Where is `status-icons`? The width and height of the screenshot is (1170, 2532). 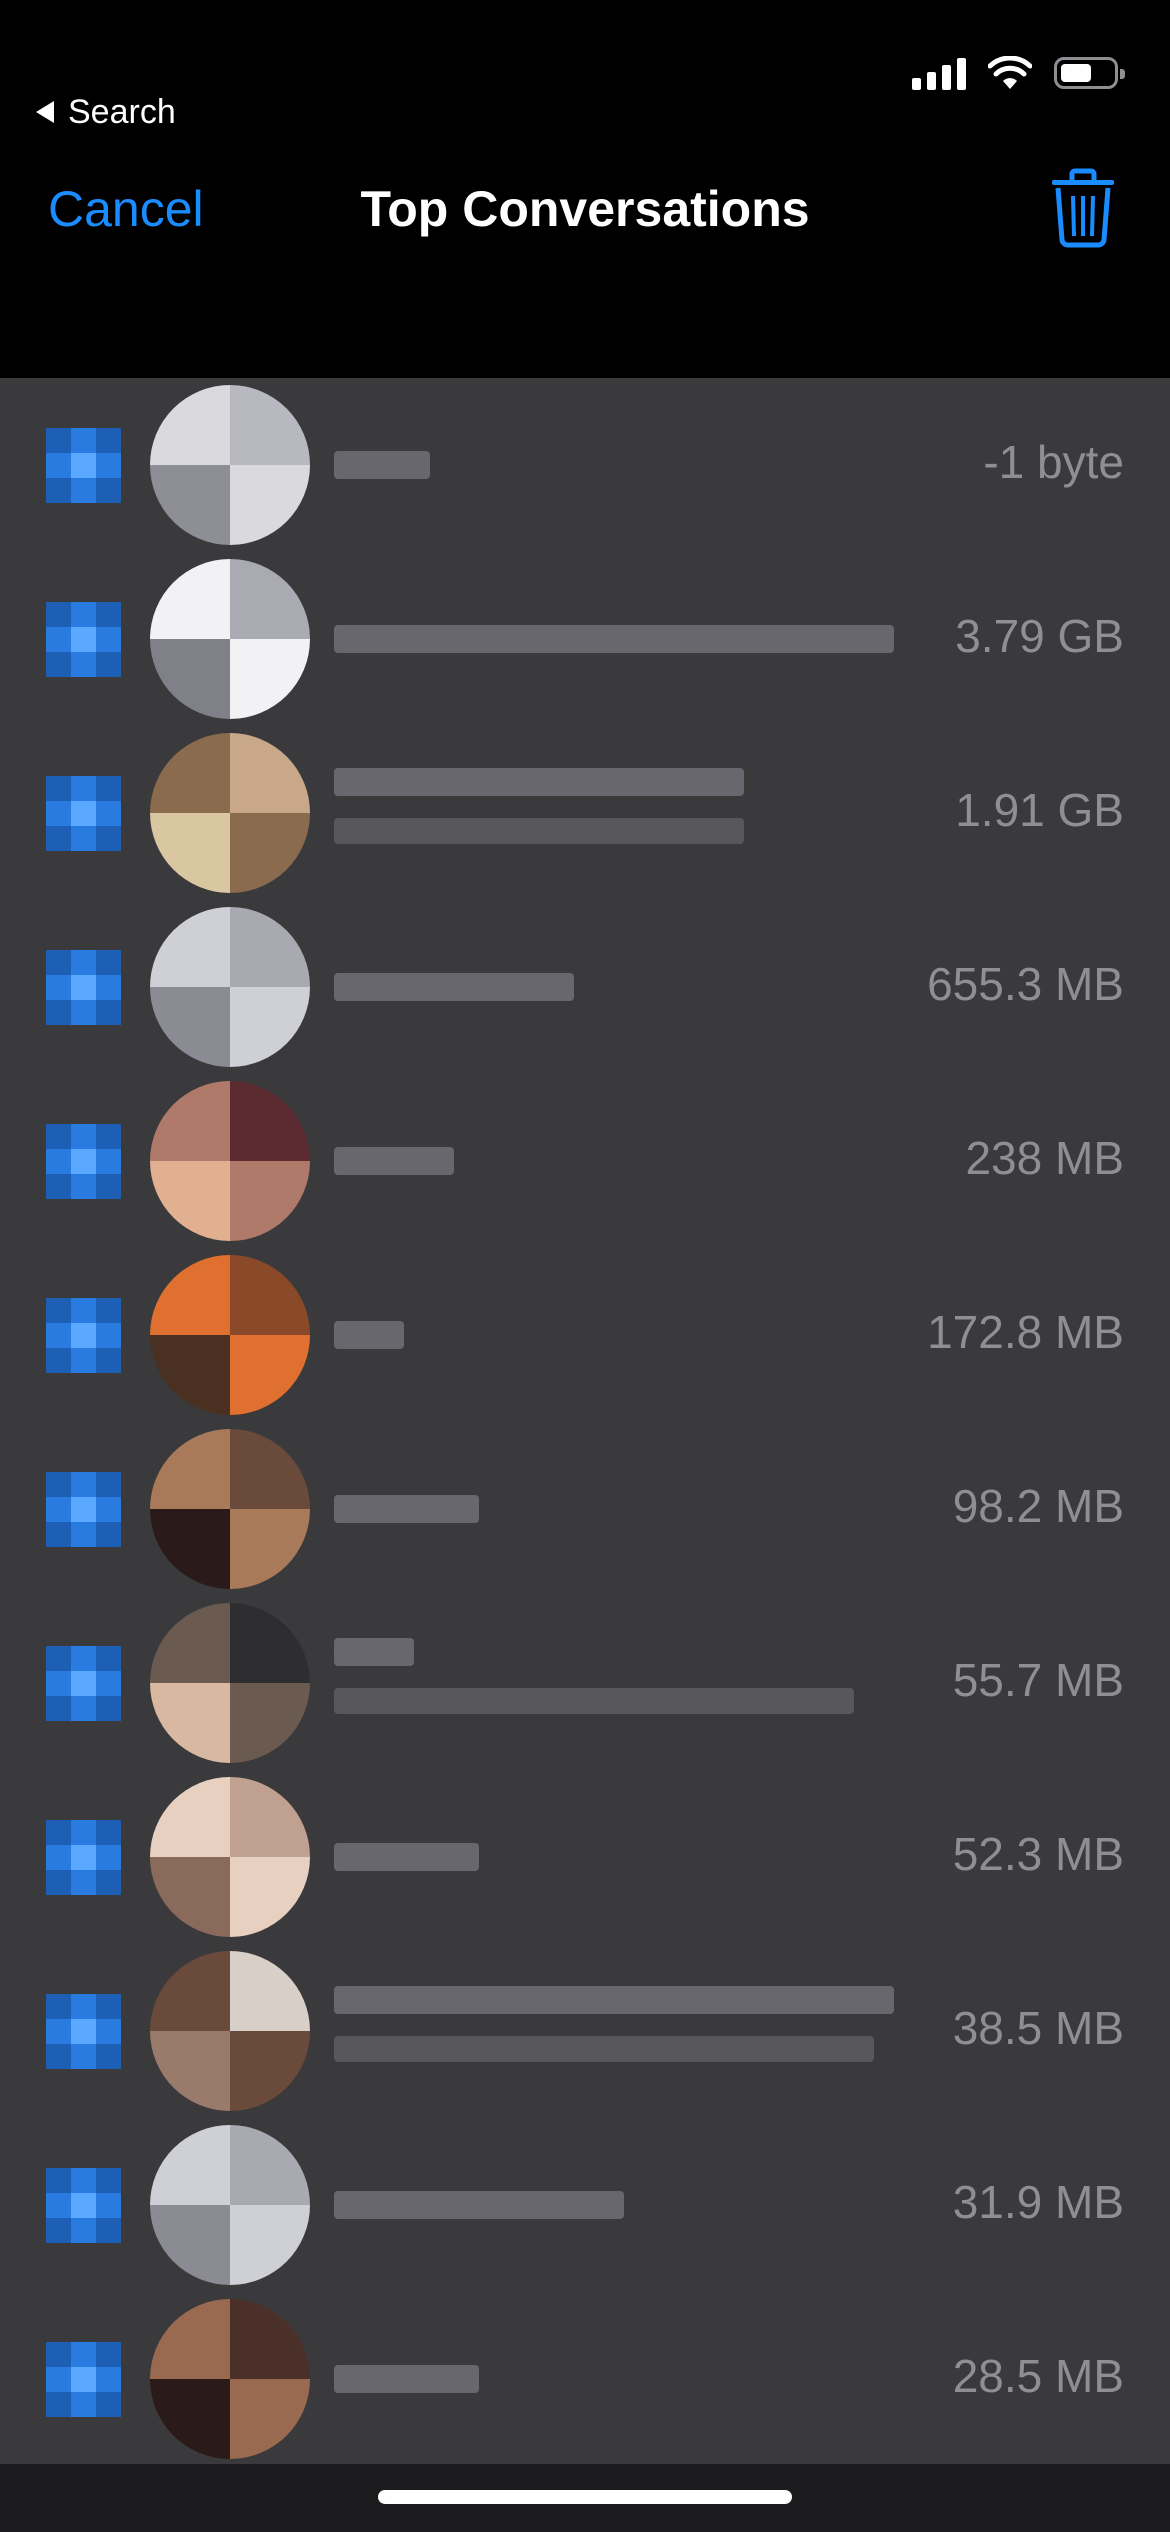 status-icons is located at coordinates (1018, 73).